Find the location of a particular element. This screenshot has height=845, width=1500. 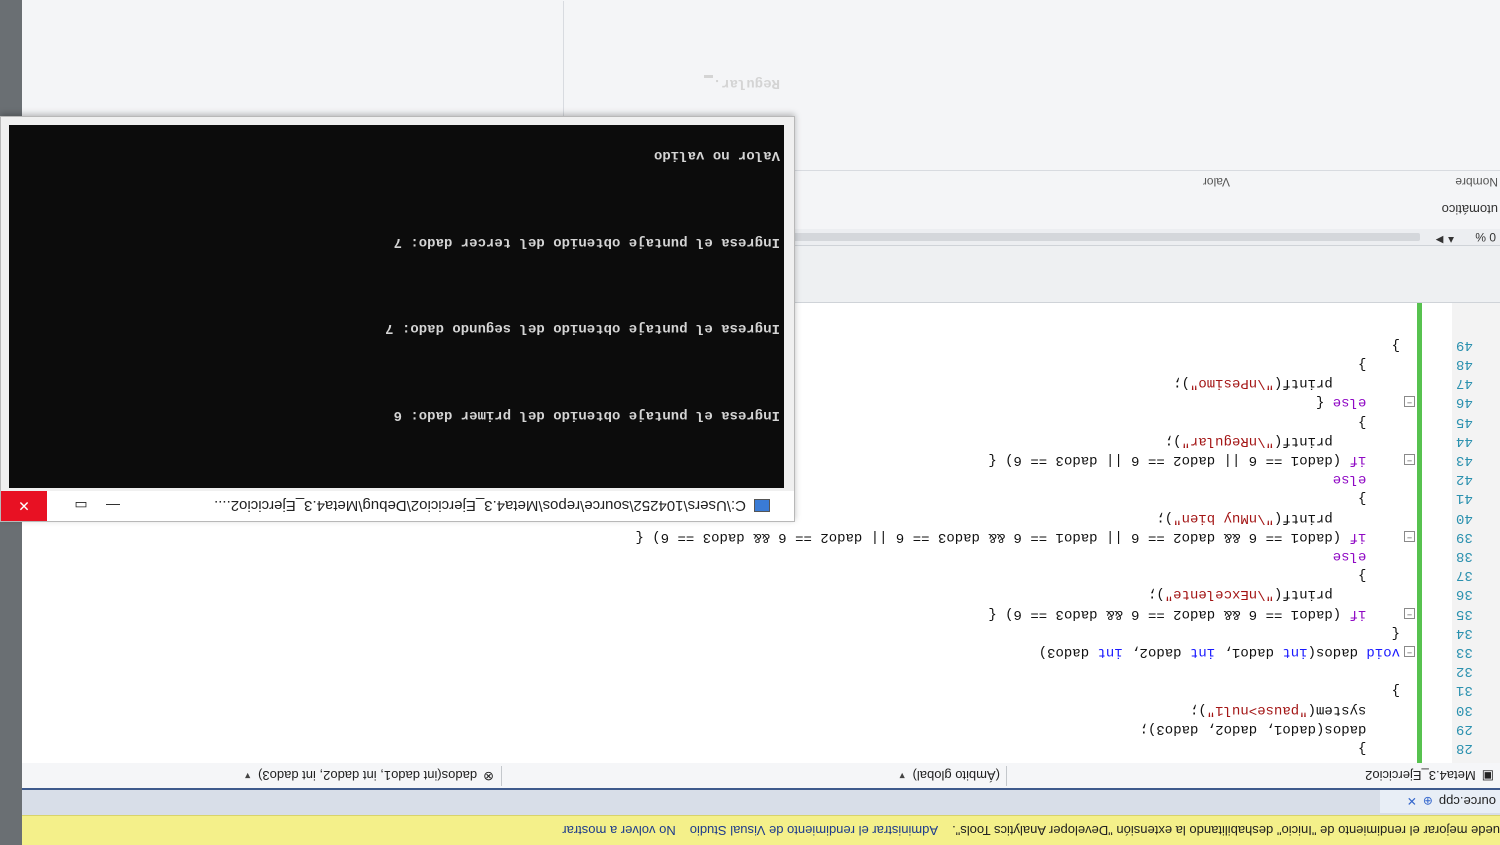

code-text: printf("\nMuy bien"); is located at coordinates (1278, 517).